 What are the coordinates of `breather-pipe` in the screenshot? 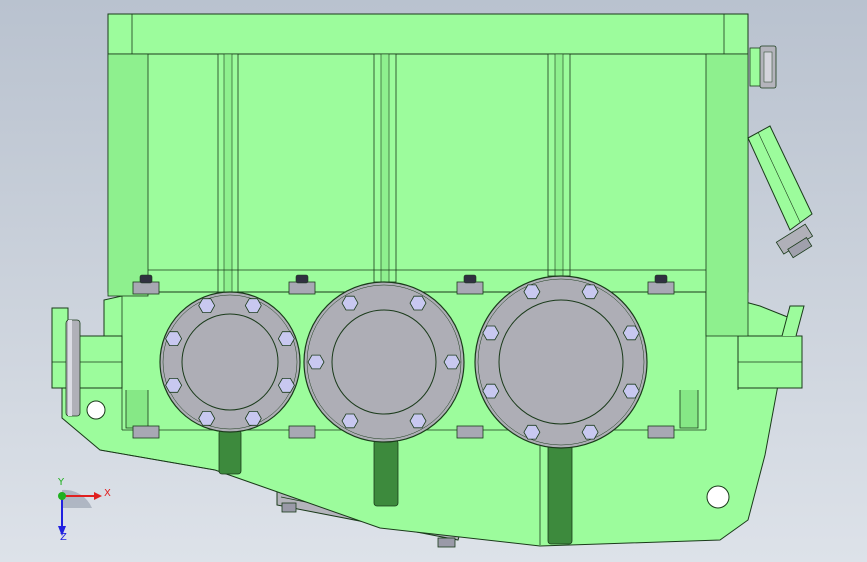 It's located at (782, 193).